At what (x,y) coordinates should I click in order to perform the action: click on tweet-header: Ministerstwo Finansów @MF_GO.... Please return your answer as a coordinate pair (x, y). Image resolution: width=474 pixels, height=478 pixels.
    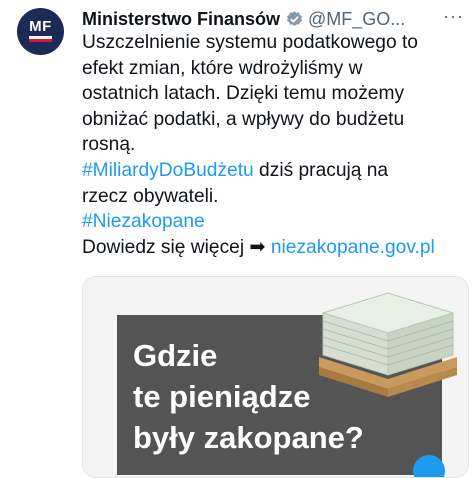
    Looking at the image, I should click on (273, 19).